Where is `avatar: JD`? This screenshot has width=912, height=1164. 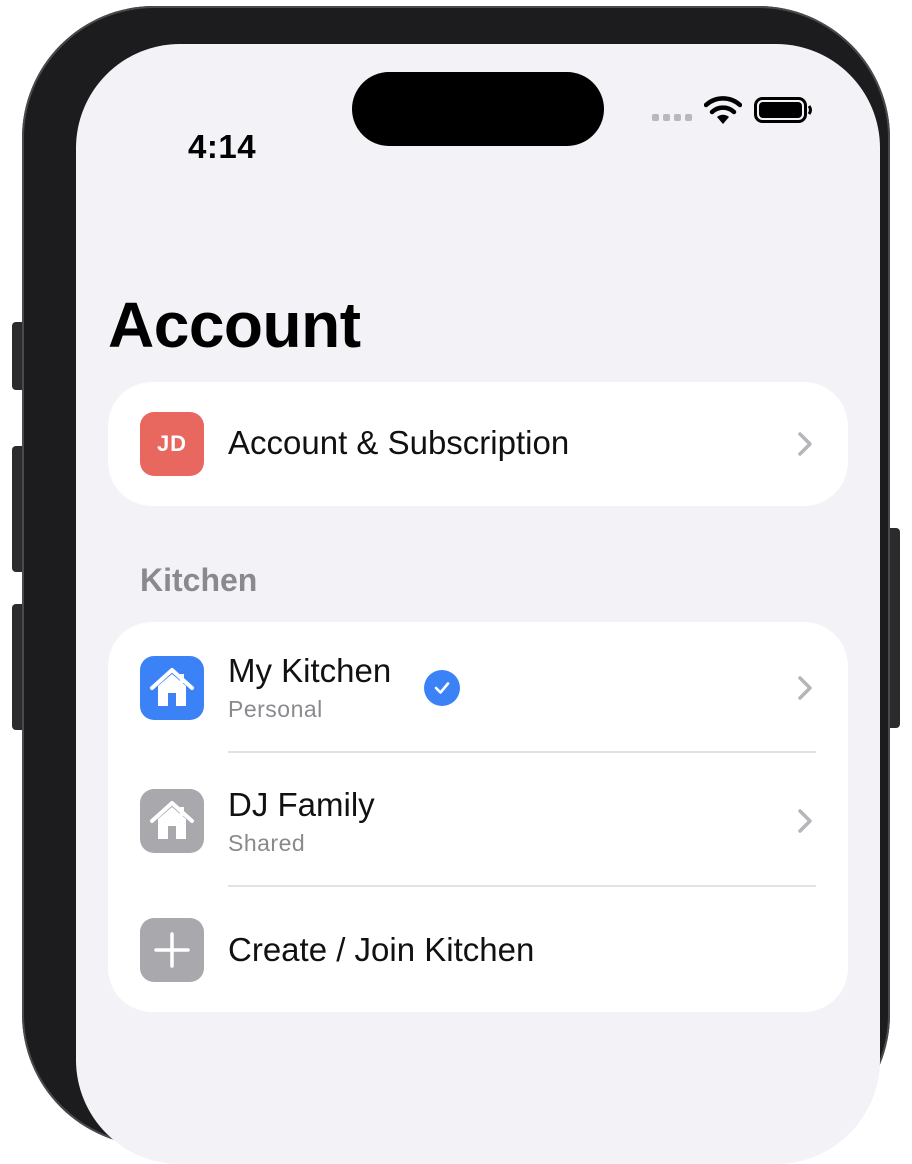 avatar: JD is located at coordinates (172, 444).